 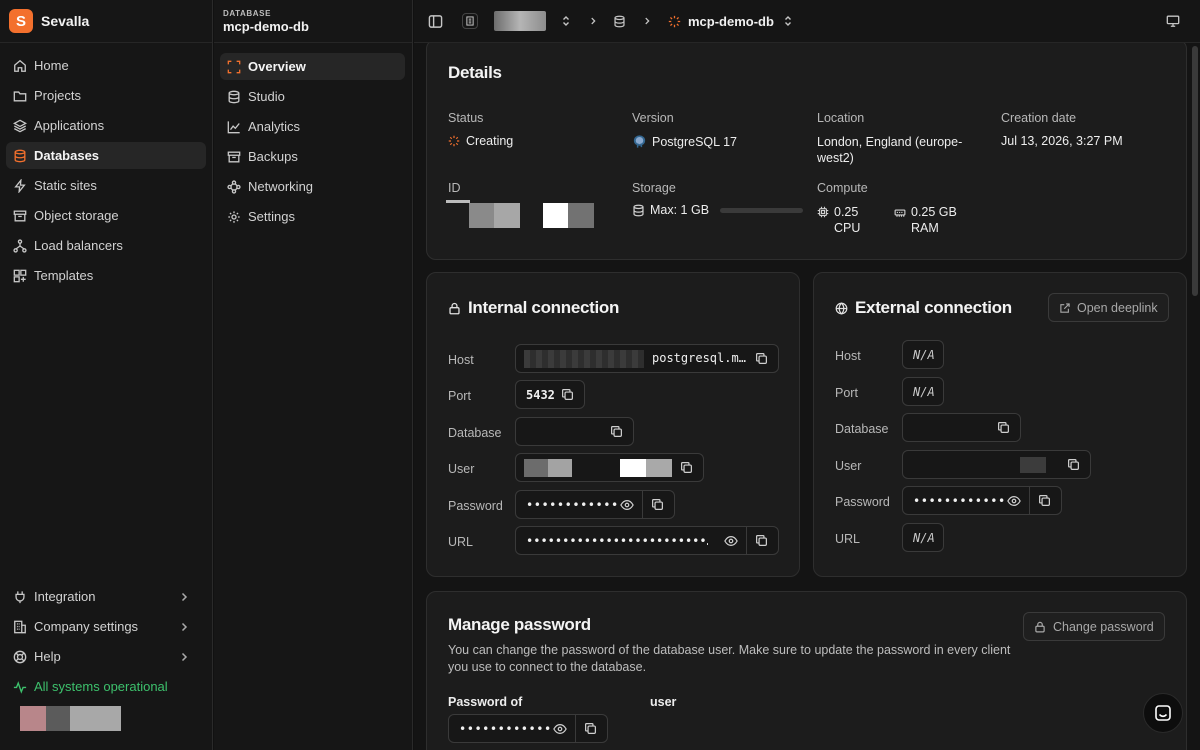 I want to click on external-url-value: N/A, so click(x=924, y=537).